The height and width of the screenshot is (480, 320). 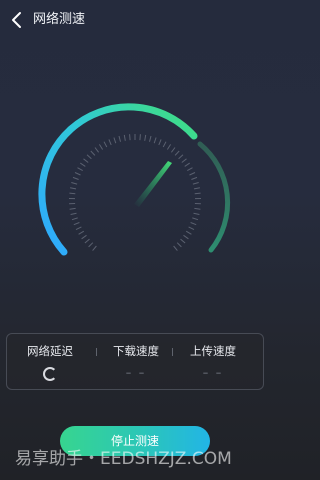 What do you see at coordinates (135, 20) in the screenshot?
I see `top-bar: 网络测速` at bounding box center [135, 20].